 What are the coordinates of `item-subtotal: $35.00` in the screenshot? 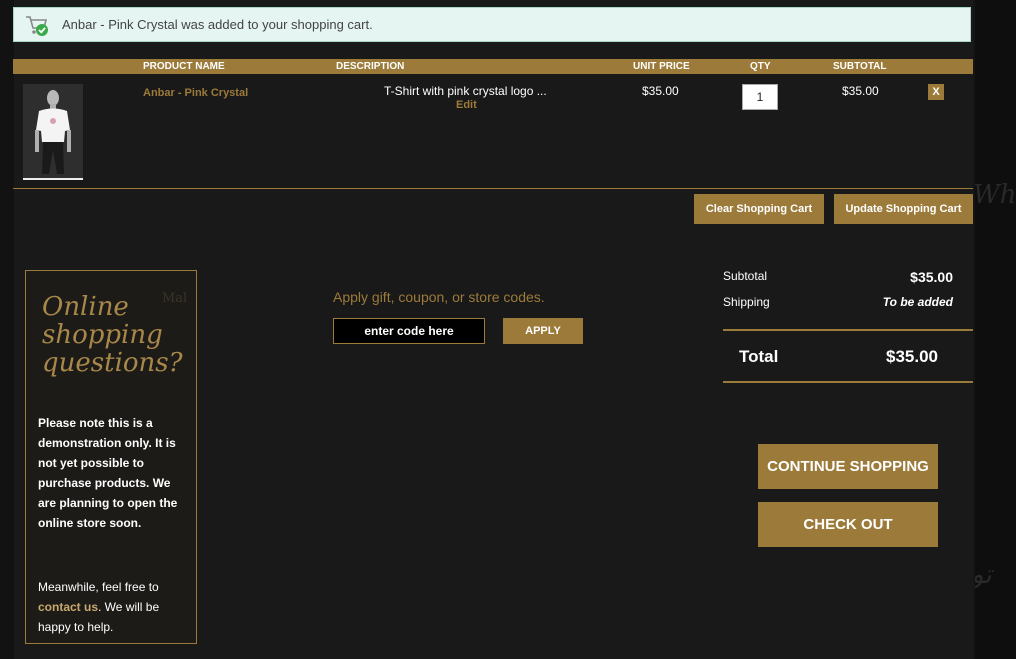 It's located at (860, 91).